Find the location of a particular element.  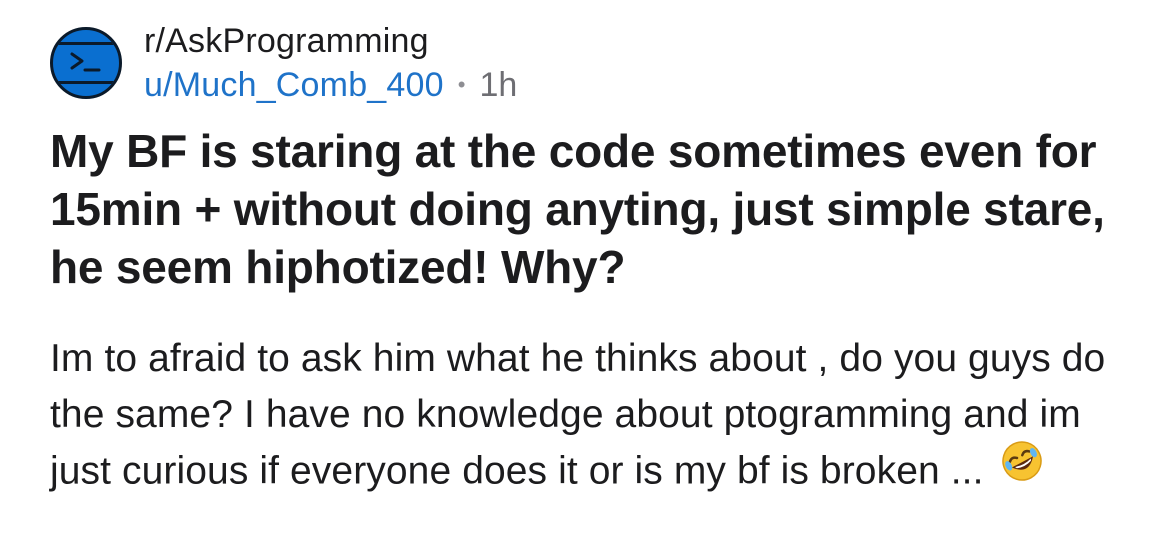

post-header: r/AskProgramming u/Much_Comb_400 • 1h is located at coordinates (283, 63).